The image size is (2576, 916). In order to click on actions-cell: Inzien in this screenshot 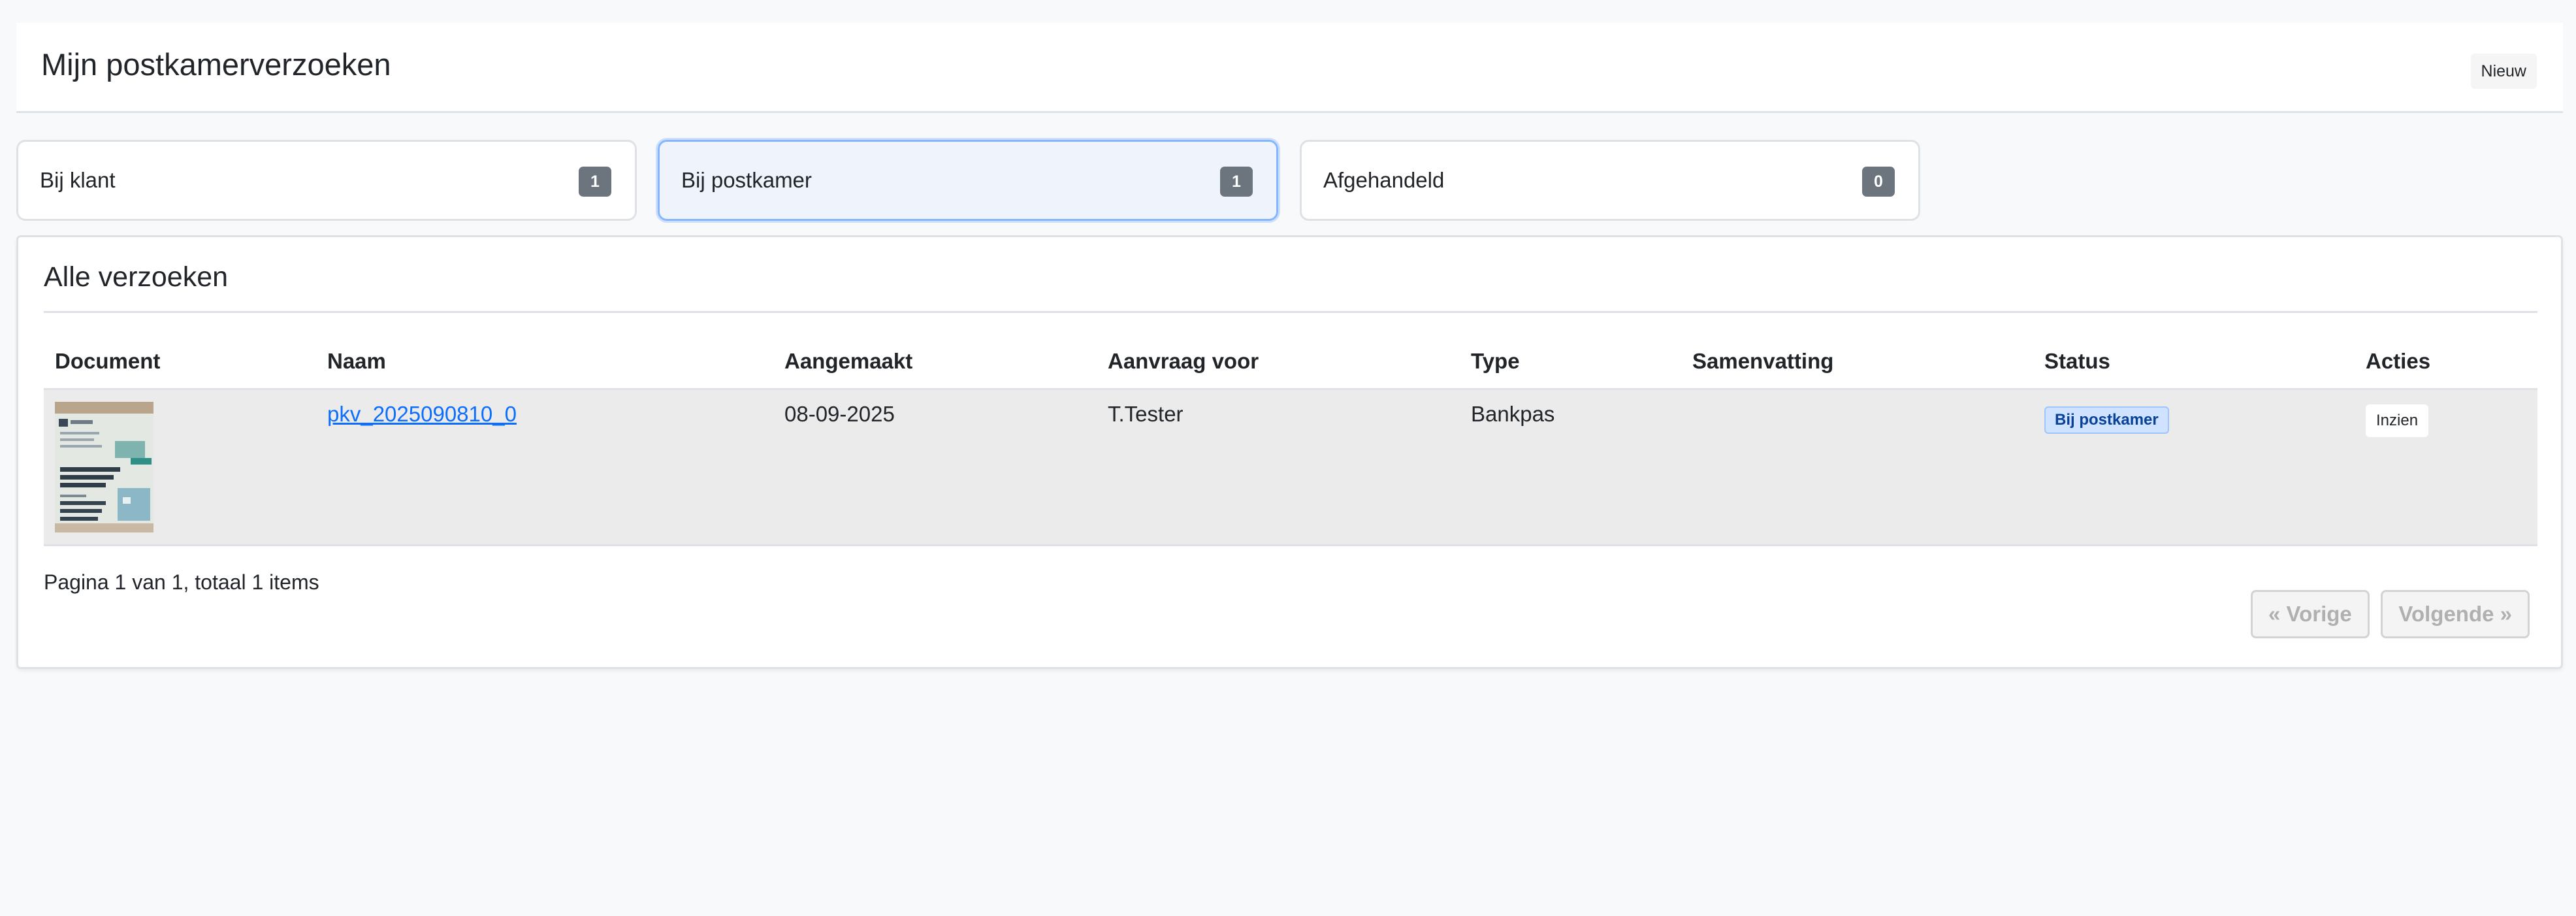, I will do `click(2446, 468)`.